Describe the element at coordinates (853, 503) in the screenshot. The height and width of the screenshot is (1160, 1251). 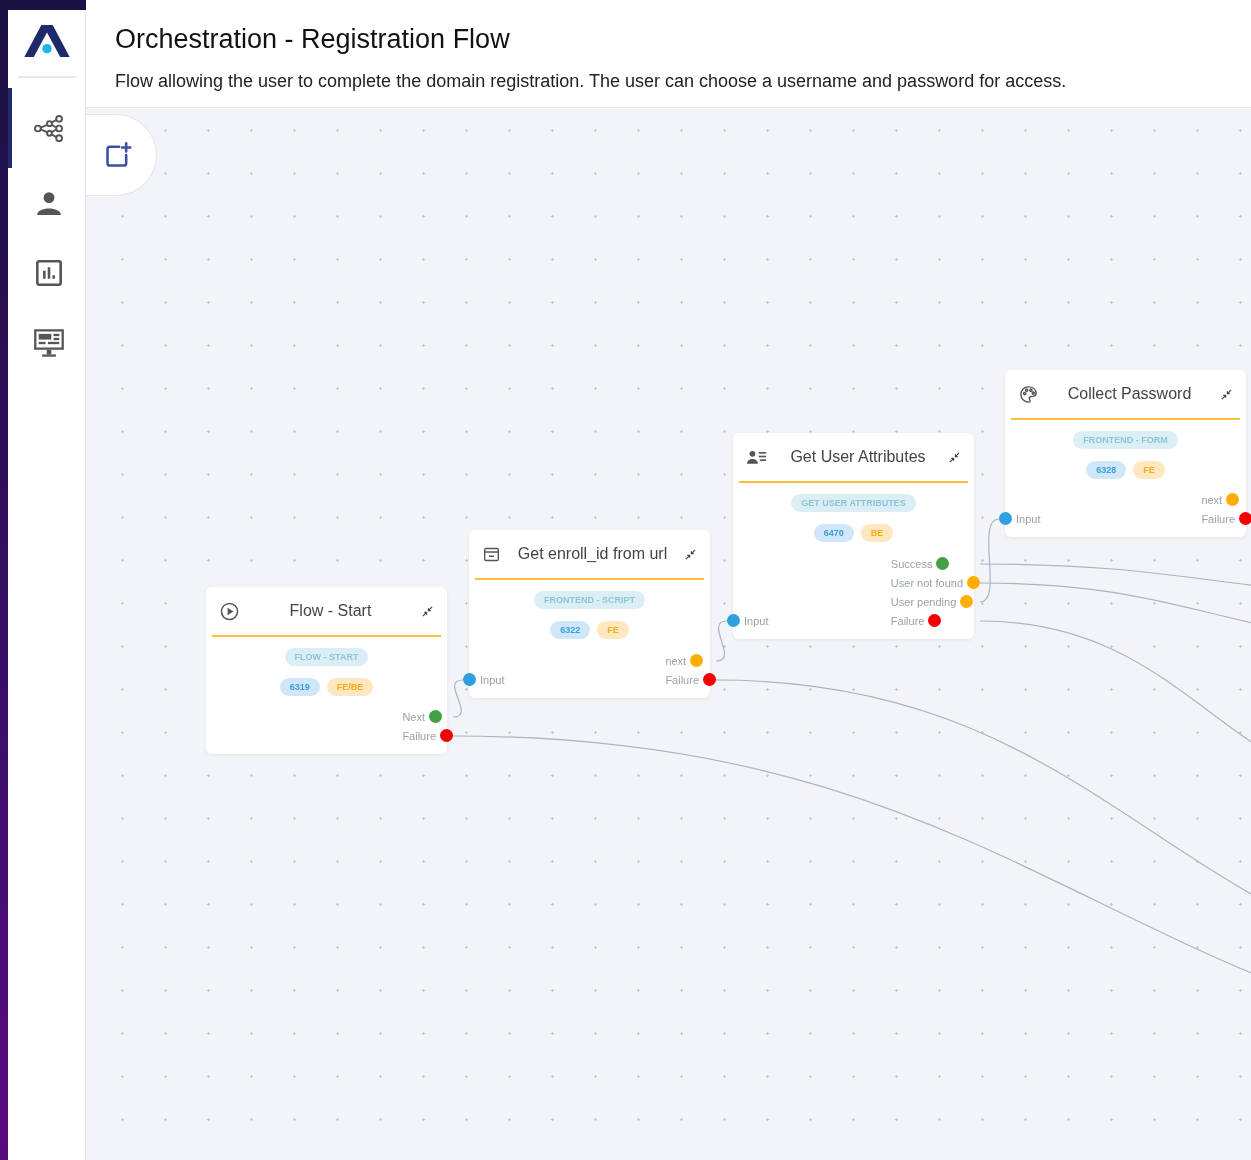
I see `node-type-tag: GET USER ATTRIBUTES` at that location.